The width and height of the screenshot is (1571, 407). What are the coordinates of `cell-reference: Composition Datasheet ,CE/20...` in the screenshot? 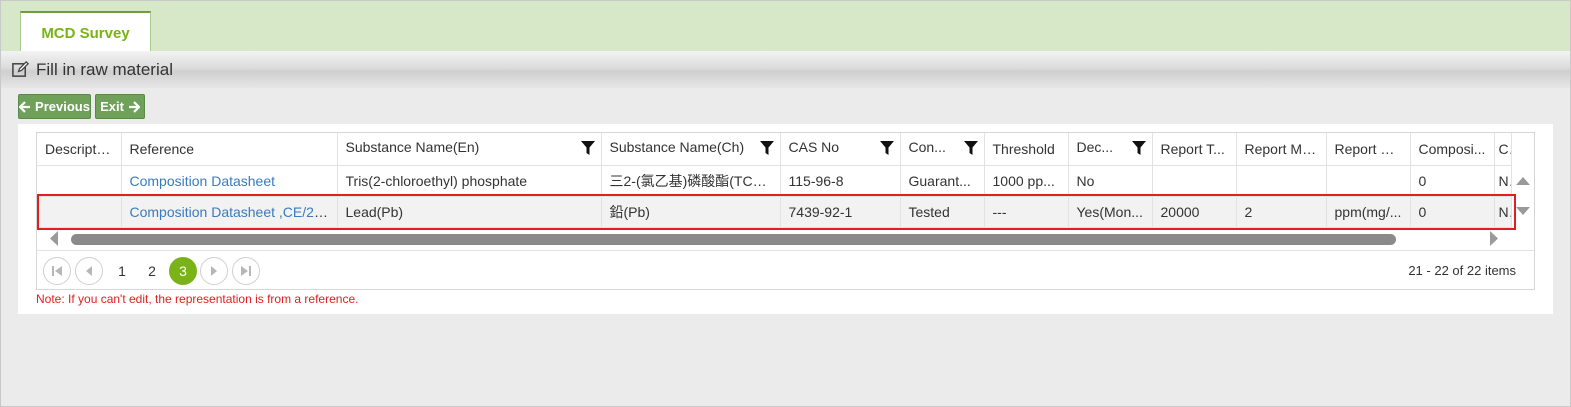 It's located at (229, 212).